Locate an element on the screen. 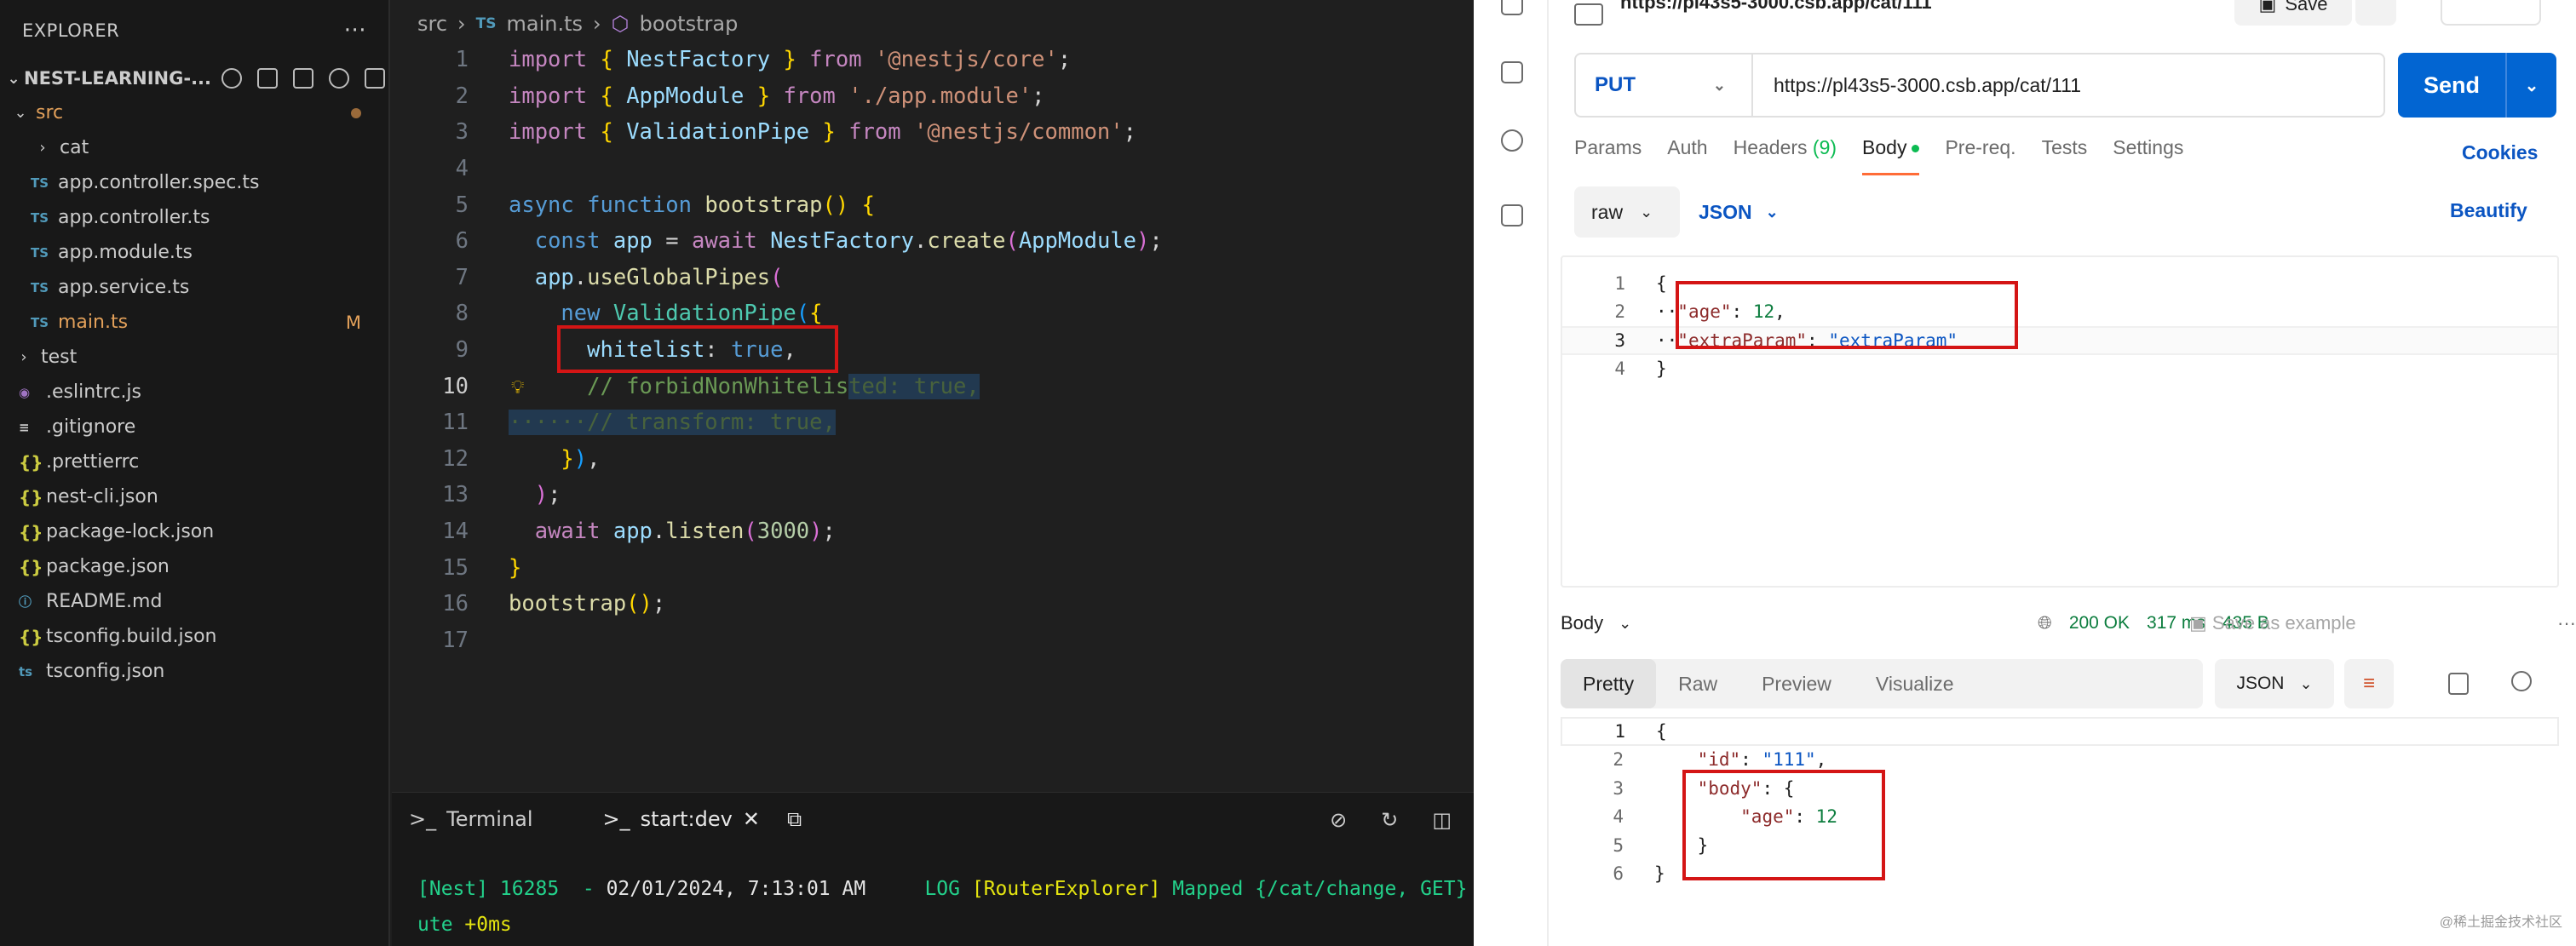 This screenshot has height=946, width=2576. response-body-label: Body is located at coordinates (1583, 623).